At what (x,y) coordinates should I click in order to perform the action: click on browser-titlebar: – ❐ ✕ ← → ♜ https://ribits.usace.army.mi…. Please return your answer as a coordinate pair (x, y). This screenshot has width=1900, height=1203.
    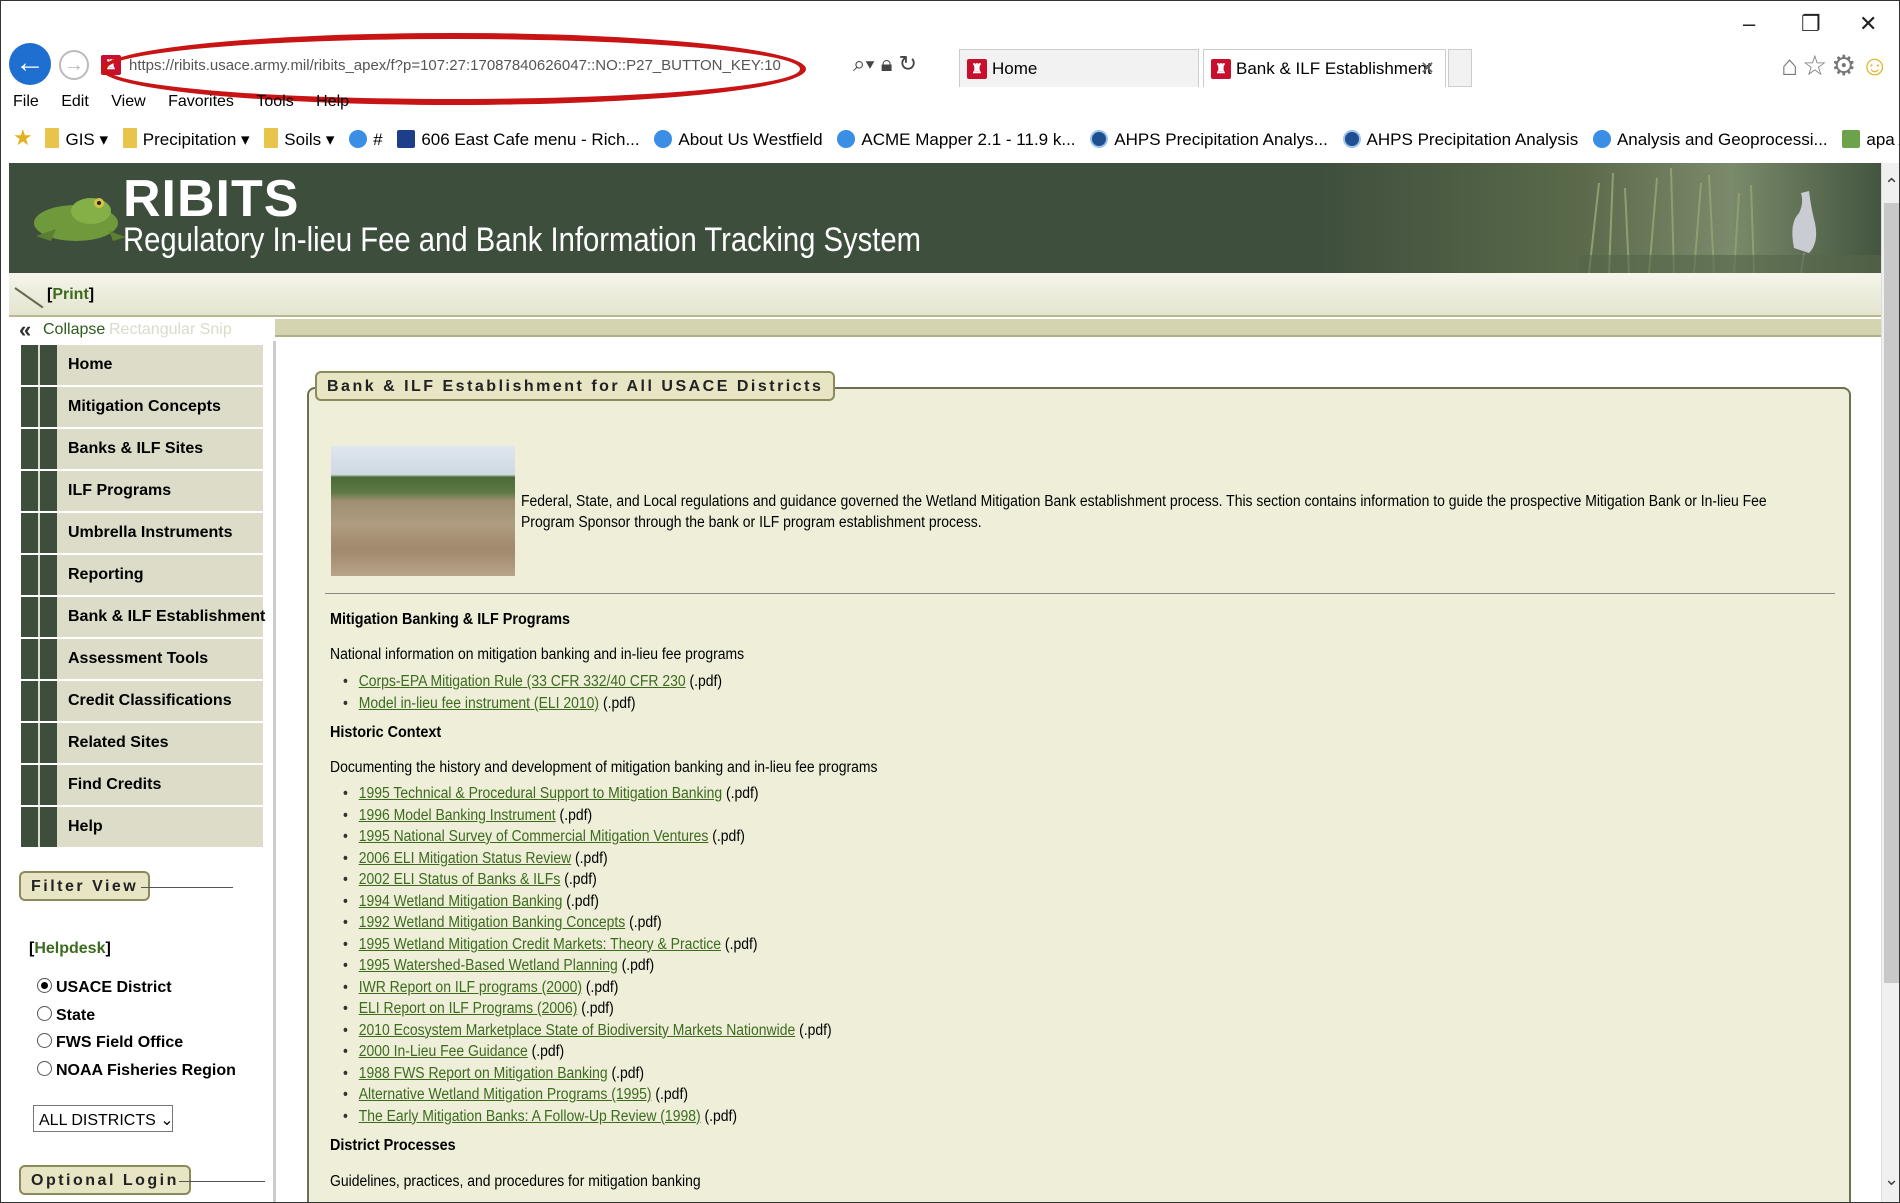
    Looking at the image, I should click on (950, 53).